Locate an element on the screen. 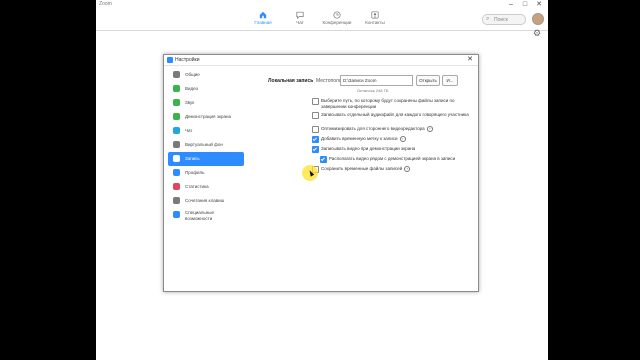 The height and width of the screenshot is (360, 640). video-icon is located at coordinates (176, 88).